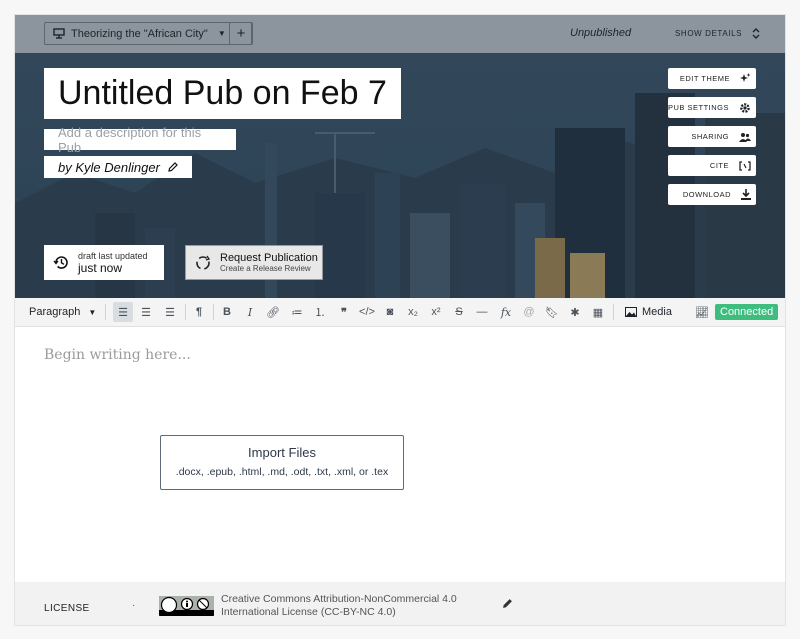  Describe the element at coordinates (746, 194) in the screenshot. I see `download-icon` at that location.